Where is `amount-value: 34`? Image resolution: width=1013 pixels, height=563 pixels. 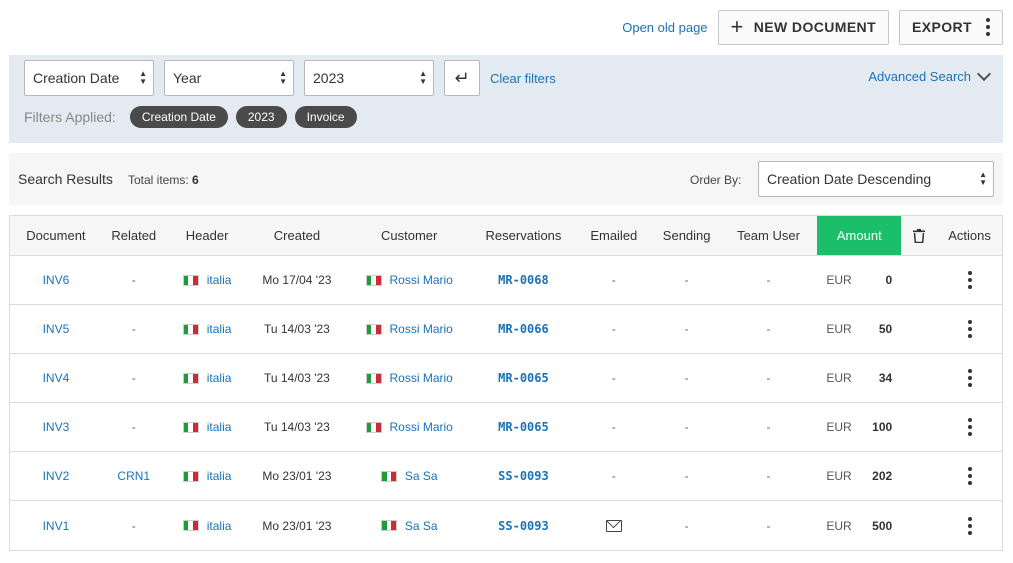
amount-value: 34 is located at coordinates (885, 378).